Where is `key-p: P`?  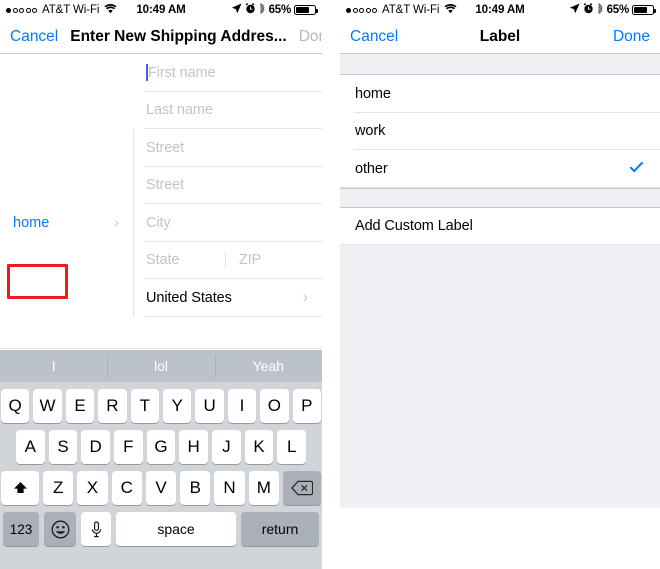 key-p: P is located at coordinates (307, 406).